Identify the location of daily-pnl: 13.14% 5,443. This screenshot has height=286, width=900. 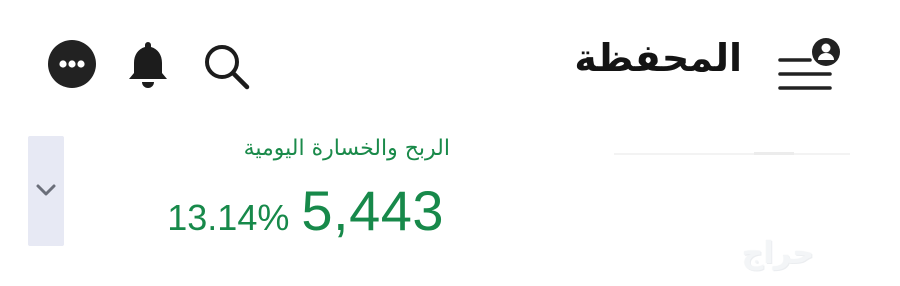
(305, 210).